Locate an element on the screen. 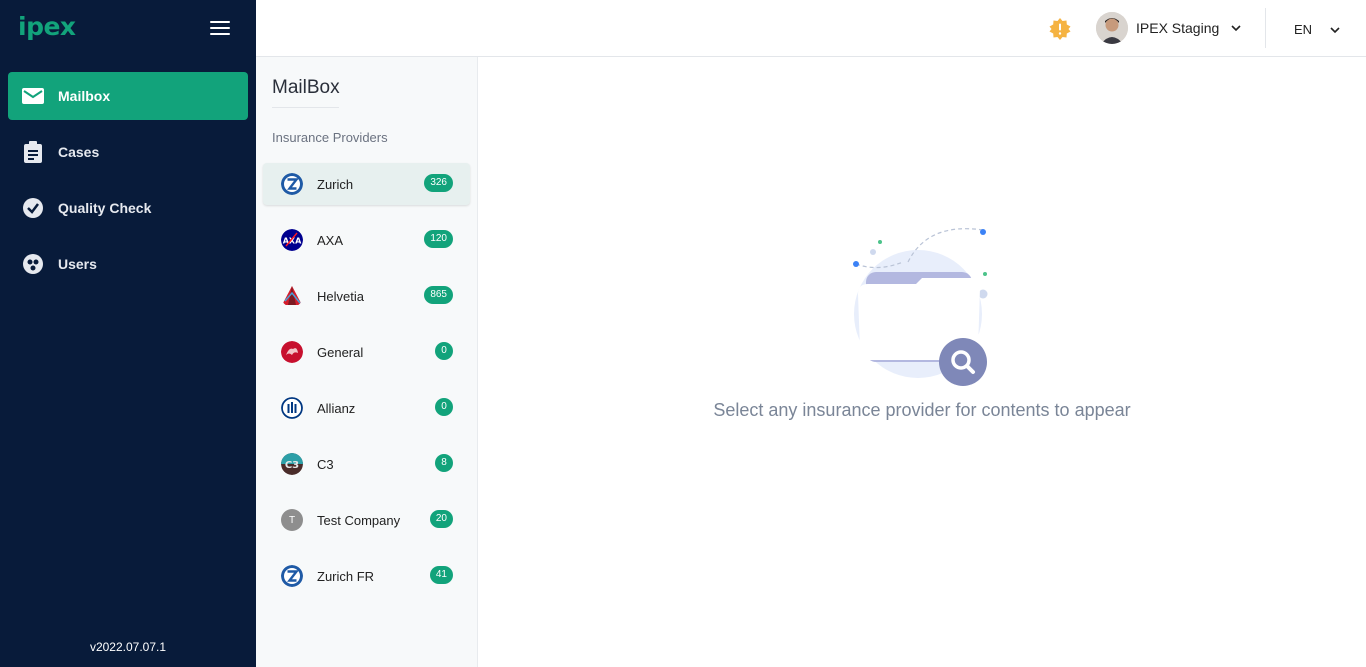 The width and height of the screenshot is (1366, 667). provider-name: C3 is located at coordinates (325, 464).